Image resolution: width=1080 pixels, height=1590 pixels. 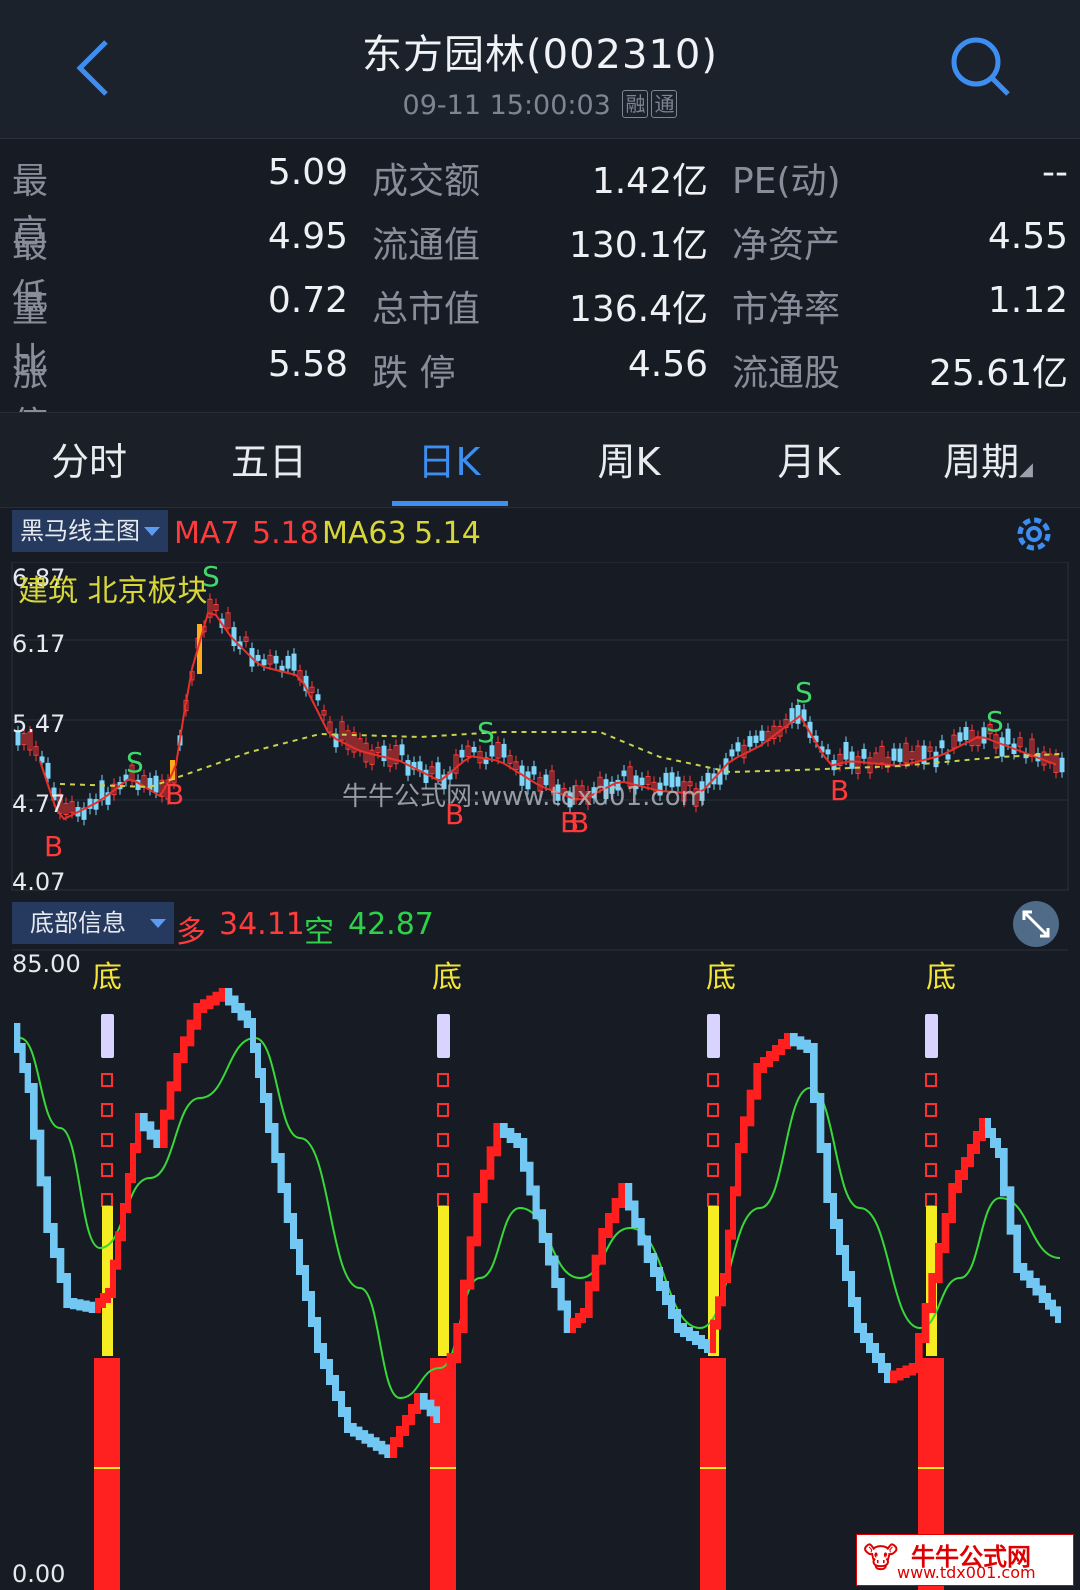 I want to click on quote-label: 市净率, so click(x=786, y=309).